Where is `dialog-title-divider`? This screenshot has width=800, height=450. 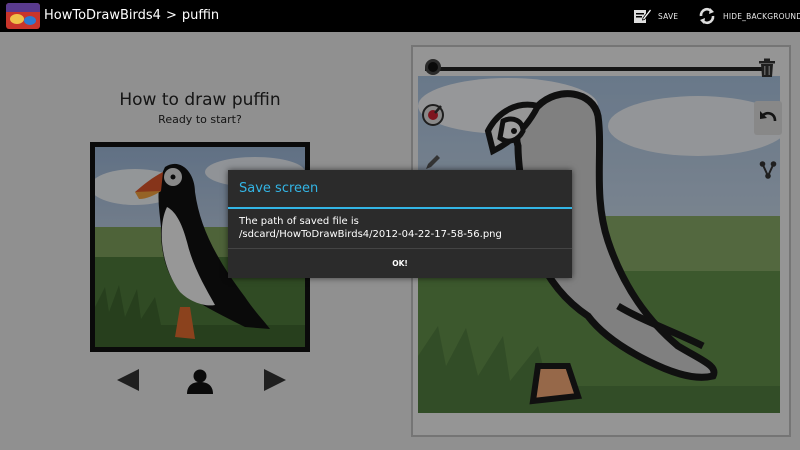 dialog-title-divider is located at coordinates (400, 208).